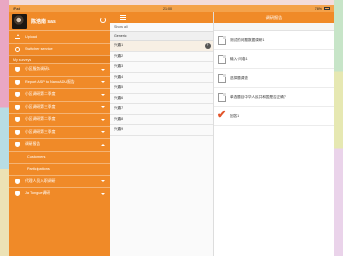  I want to click on list-item: 兴趣3, so click(161, 67).